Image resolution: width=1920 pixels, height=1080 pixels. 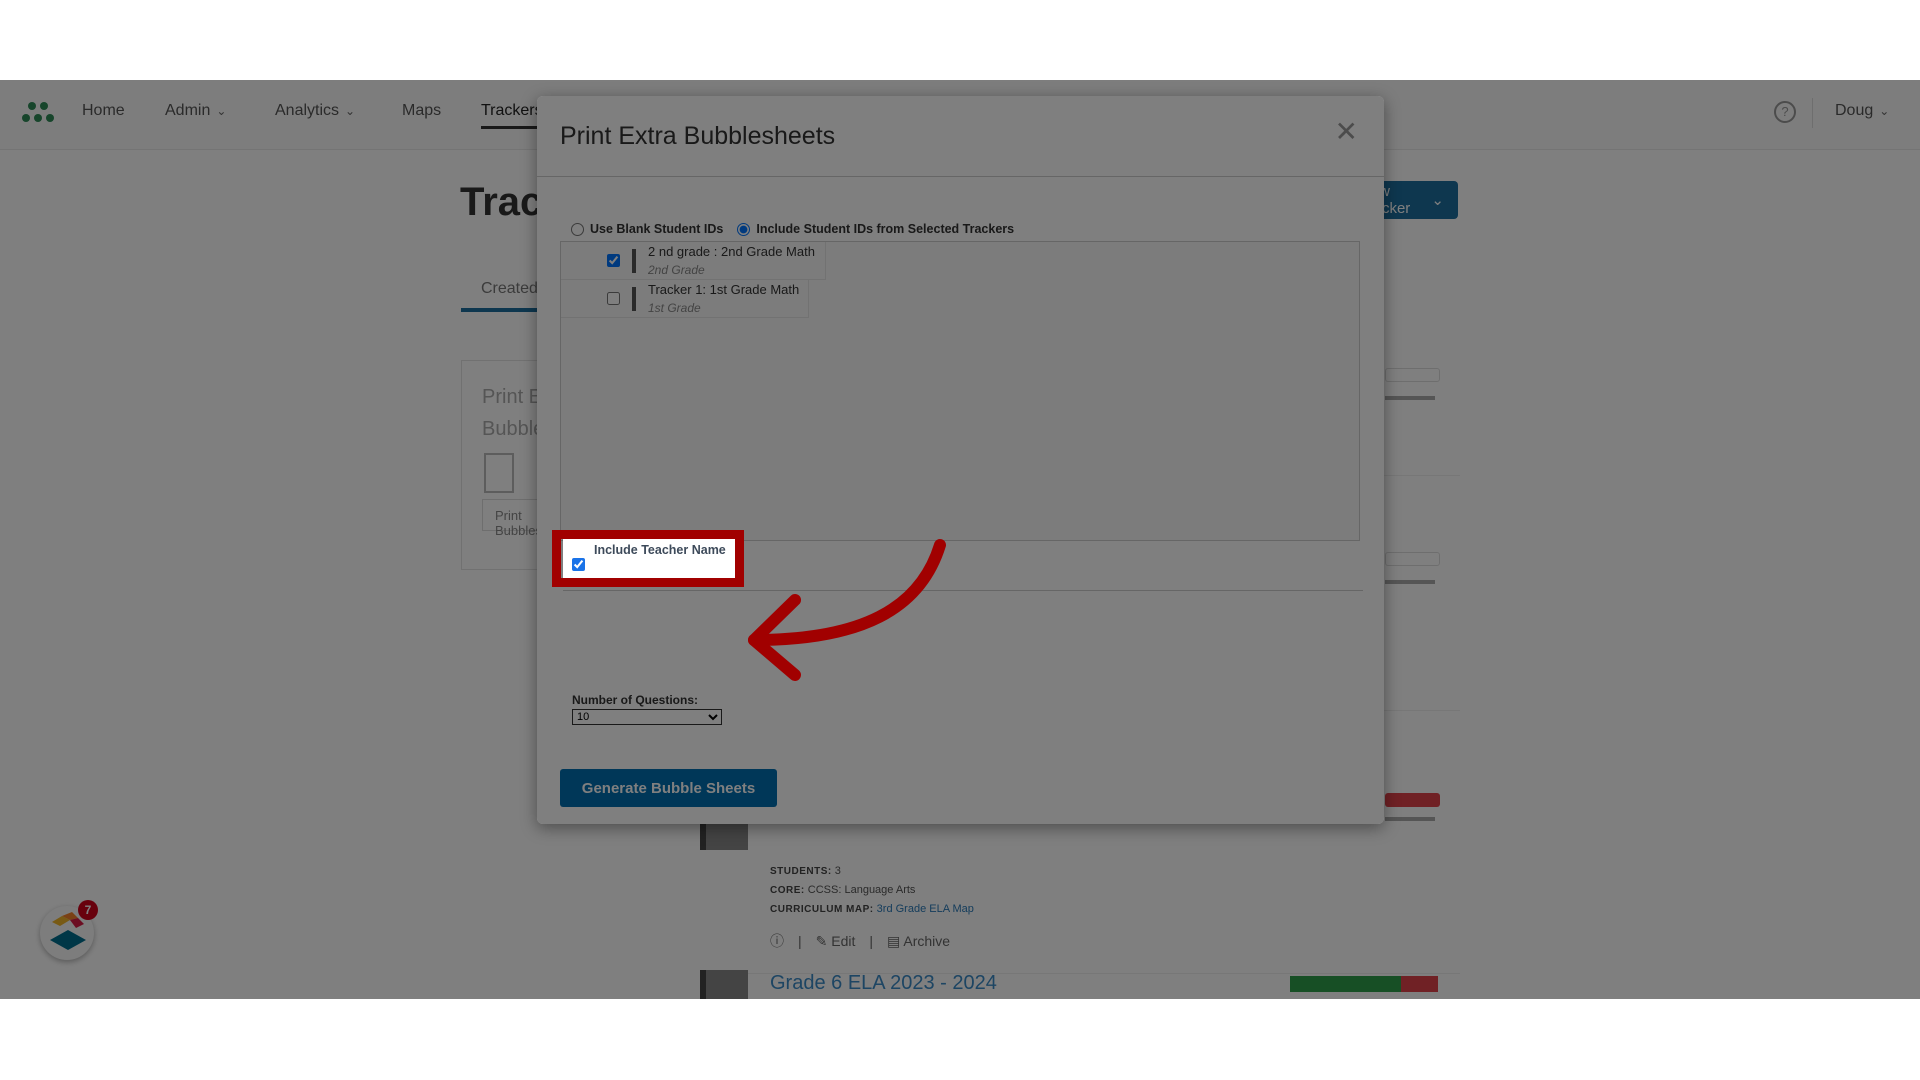 I want to click on tracker-name: Tracker 1: 1st Grade Math, so click(x=724, y=289).